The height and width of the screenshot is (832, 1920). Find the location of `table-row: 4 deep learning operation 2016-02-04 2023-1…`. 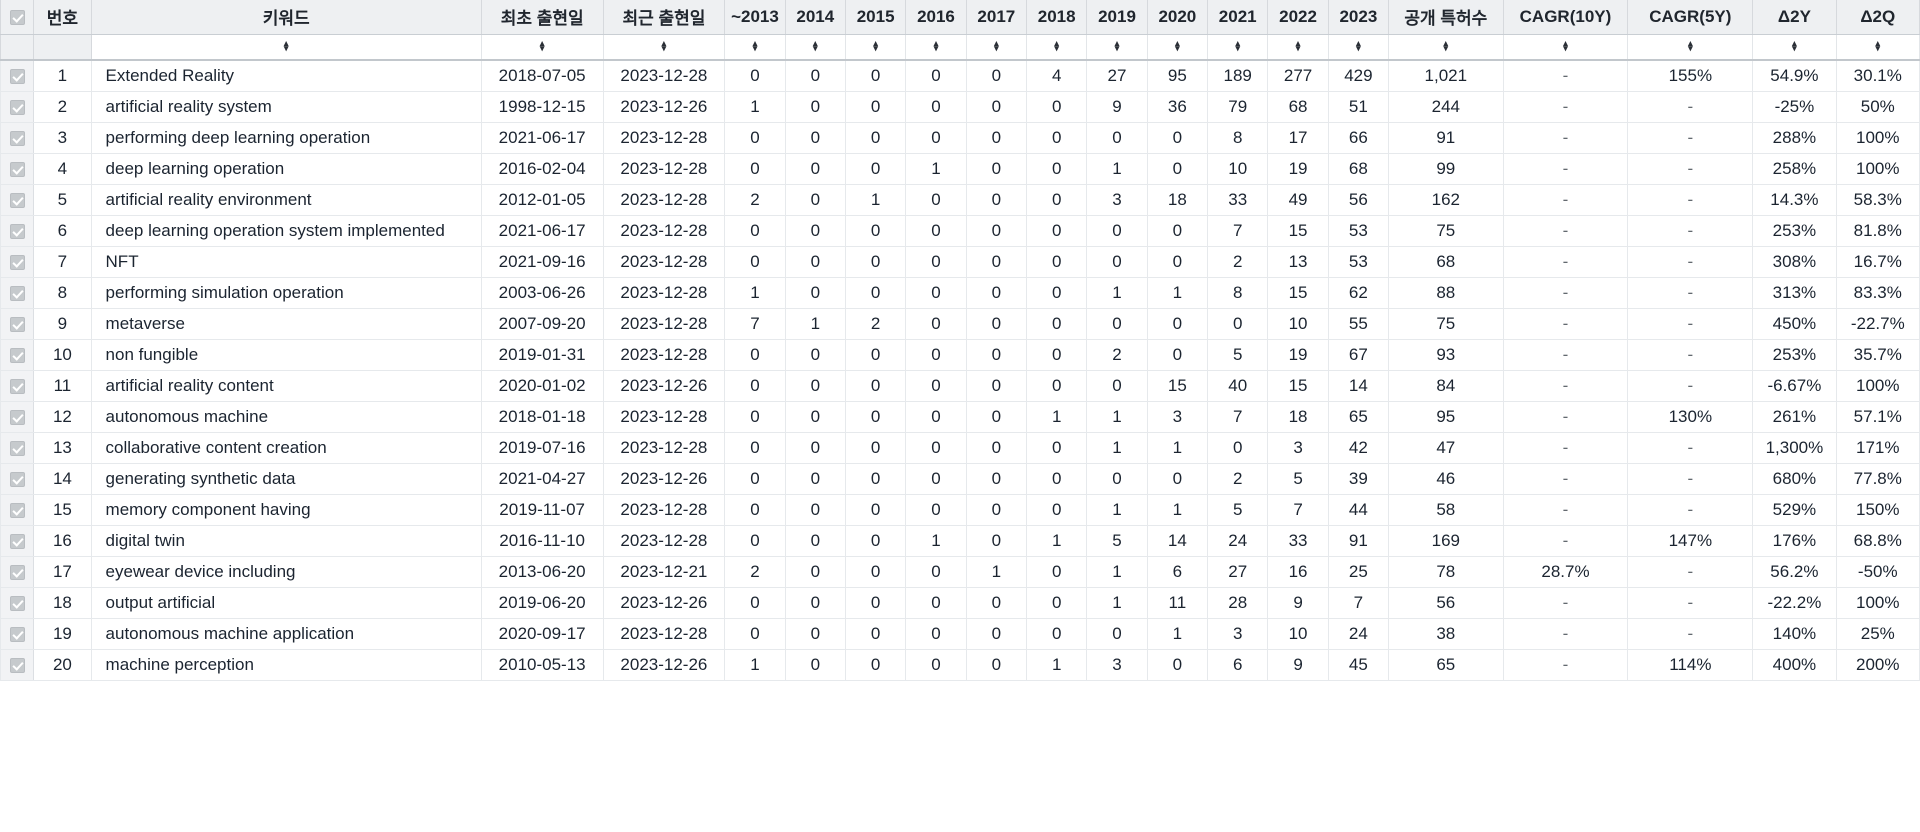

table-row: 4 deep learning operation 2016-02-04 2023-1… is located at coordinates (960, 169).